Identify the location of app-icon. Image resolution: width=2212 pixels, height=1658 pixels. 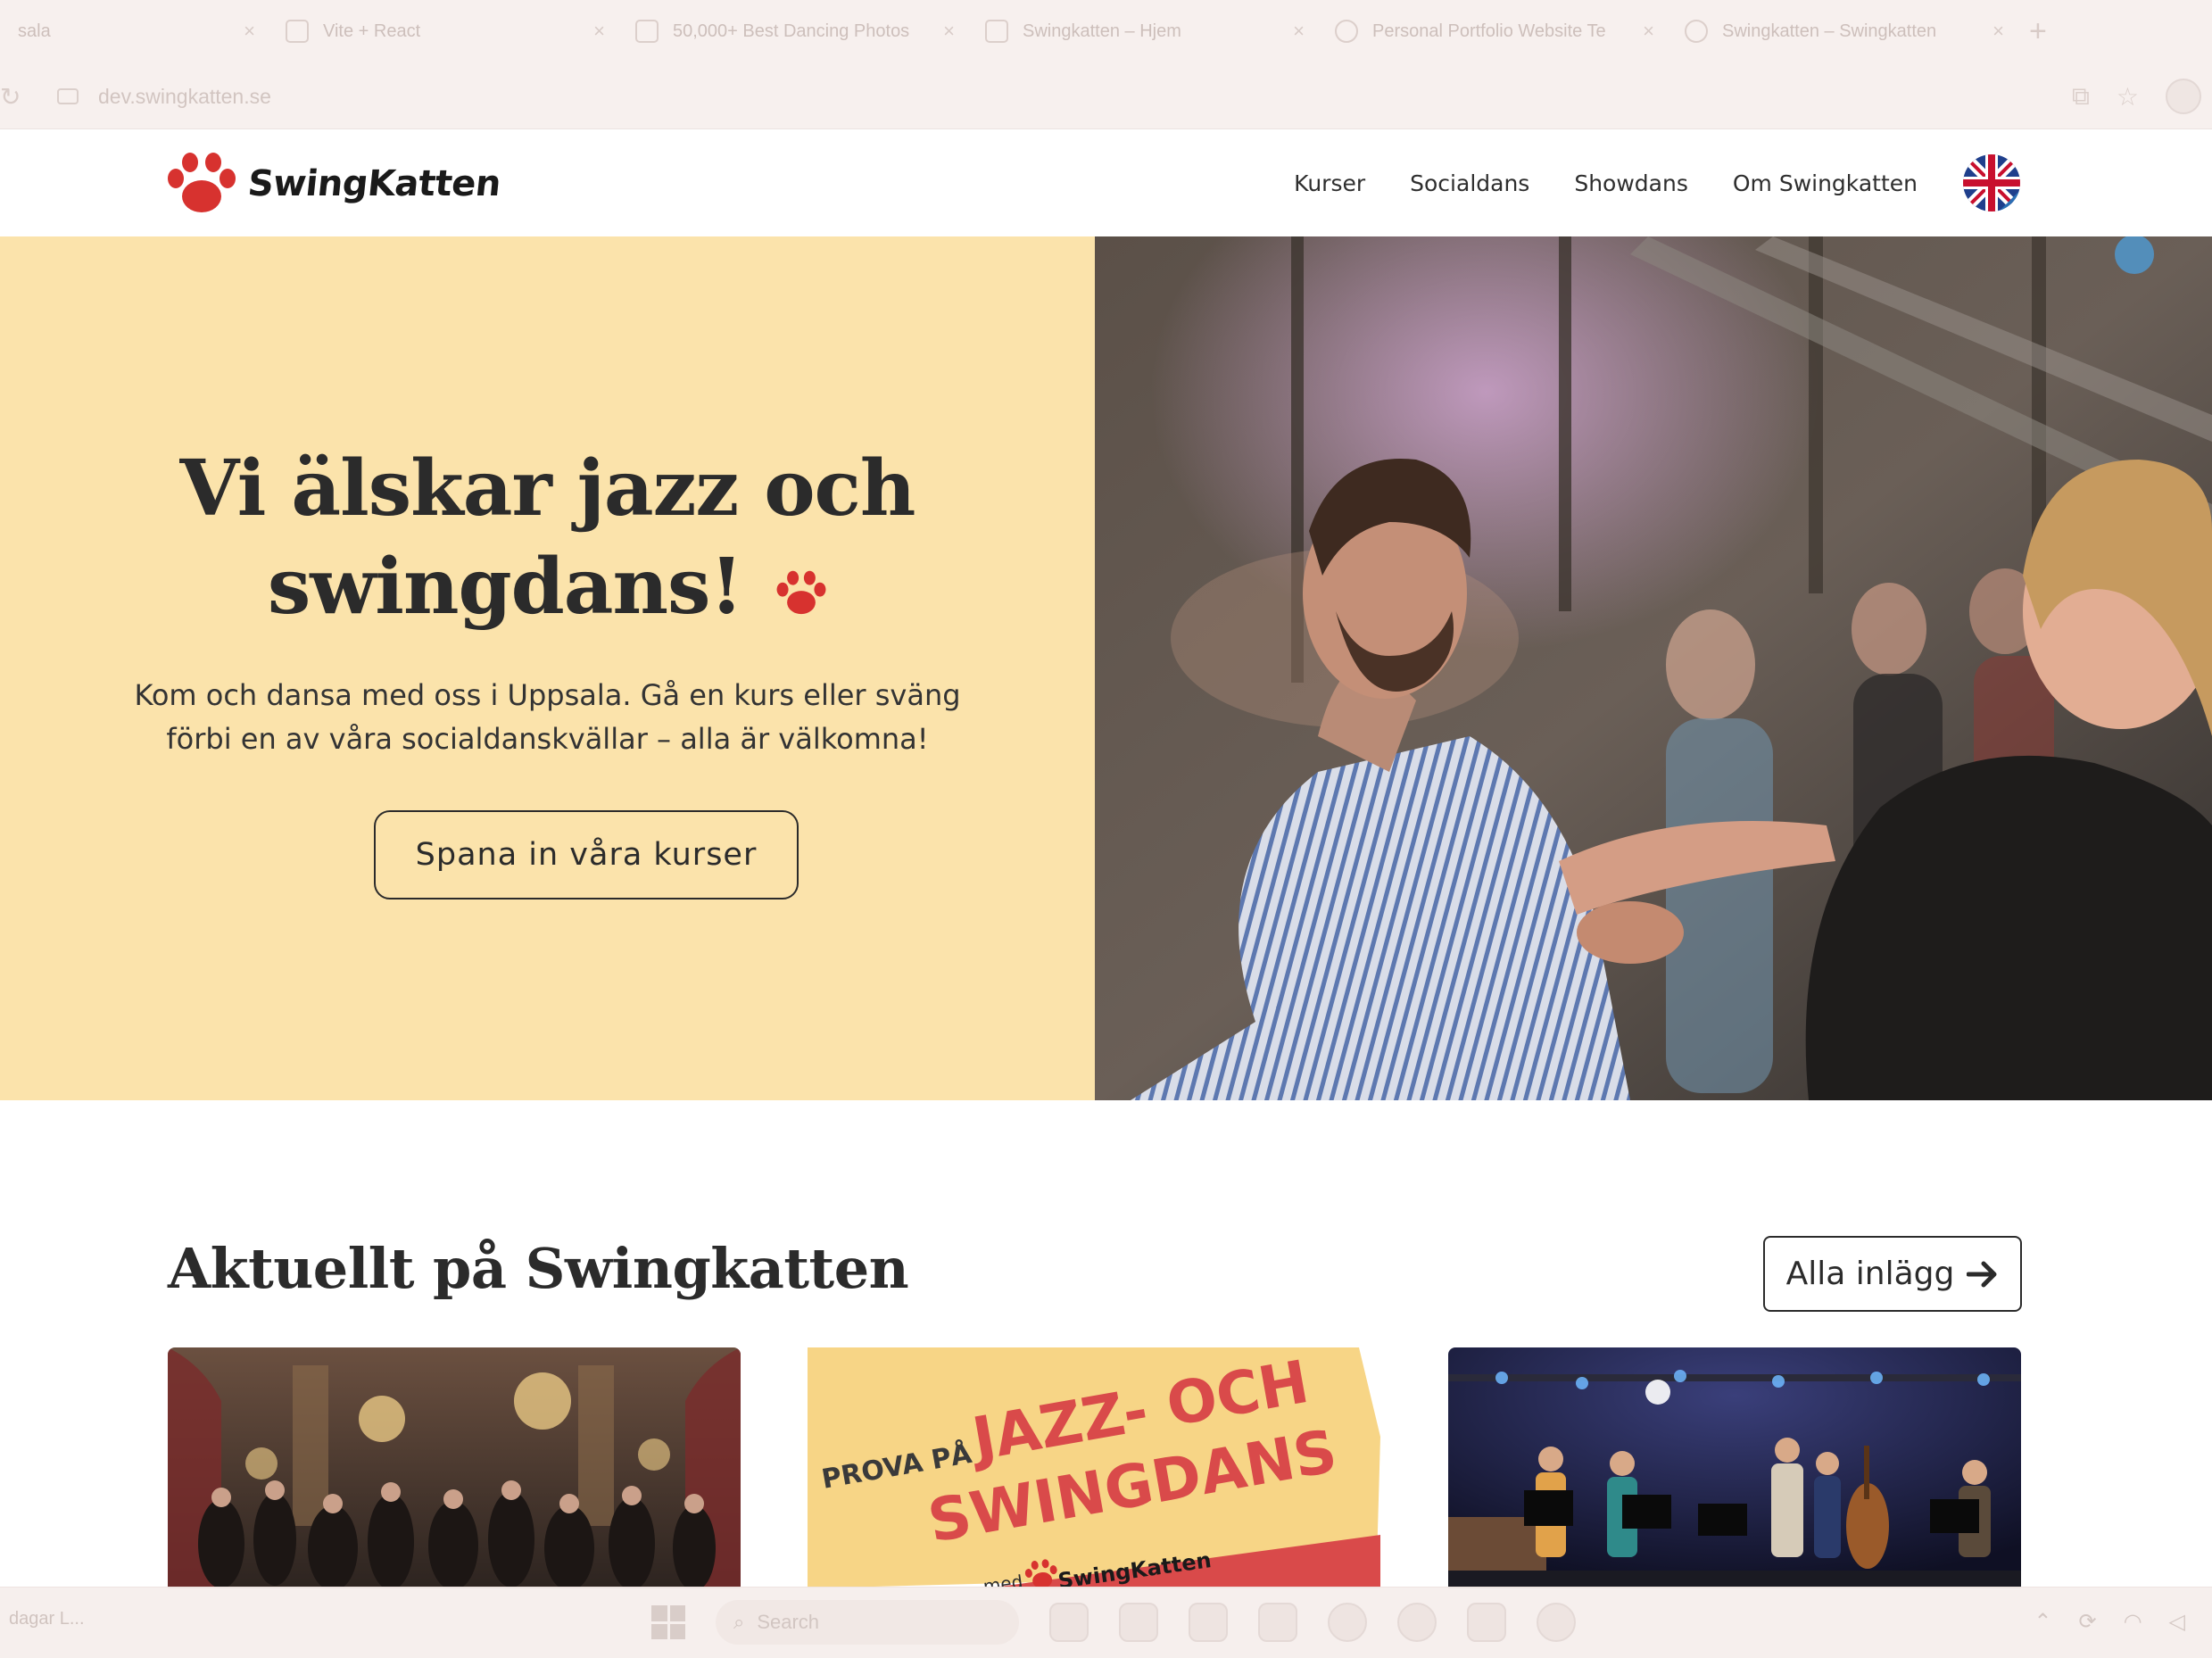
(1277, 1622).